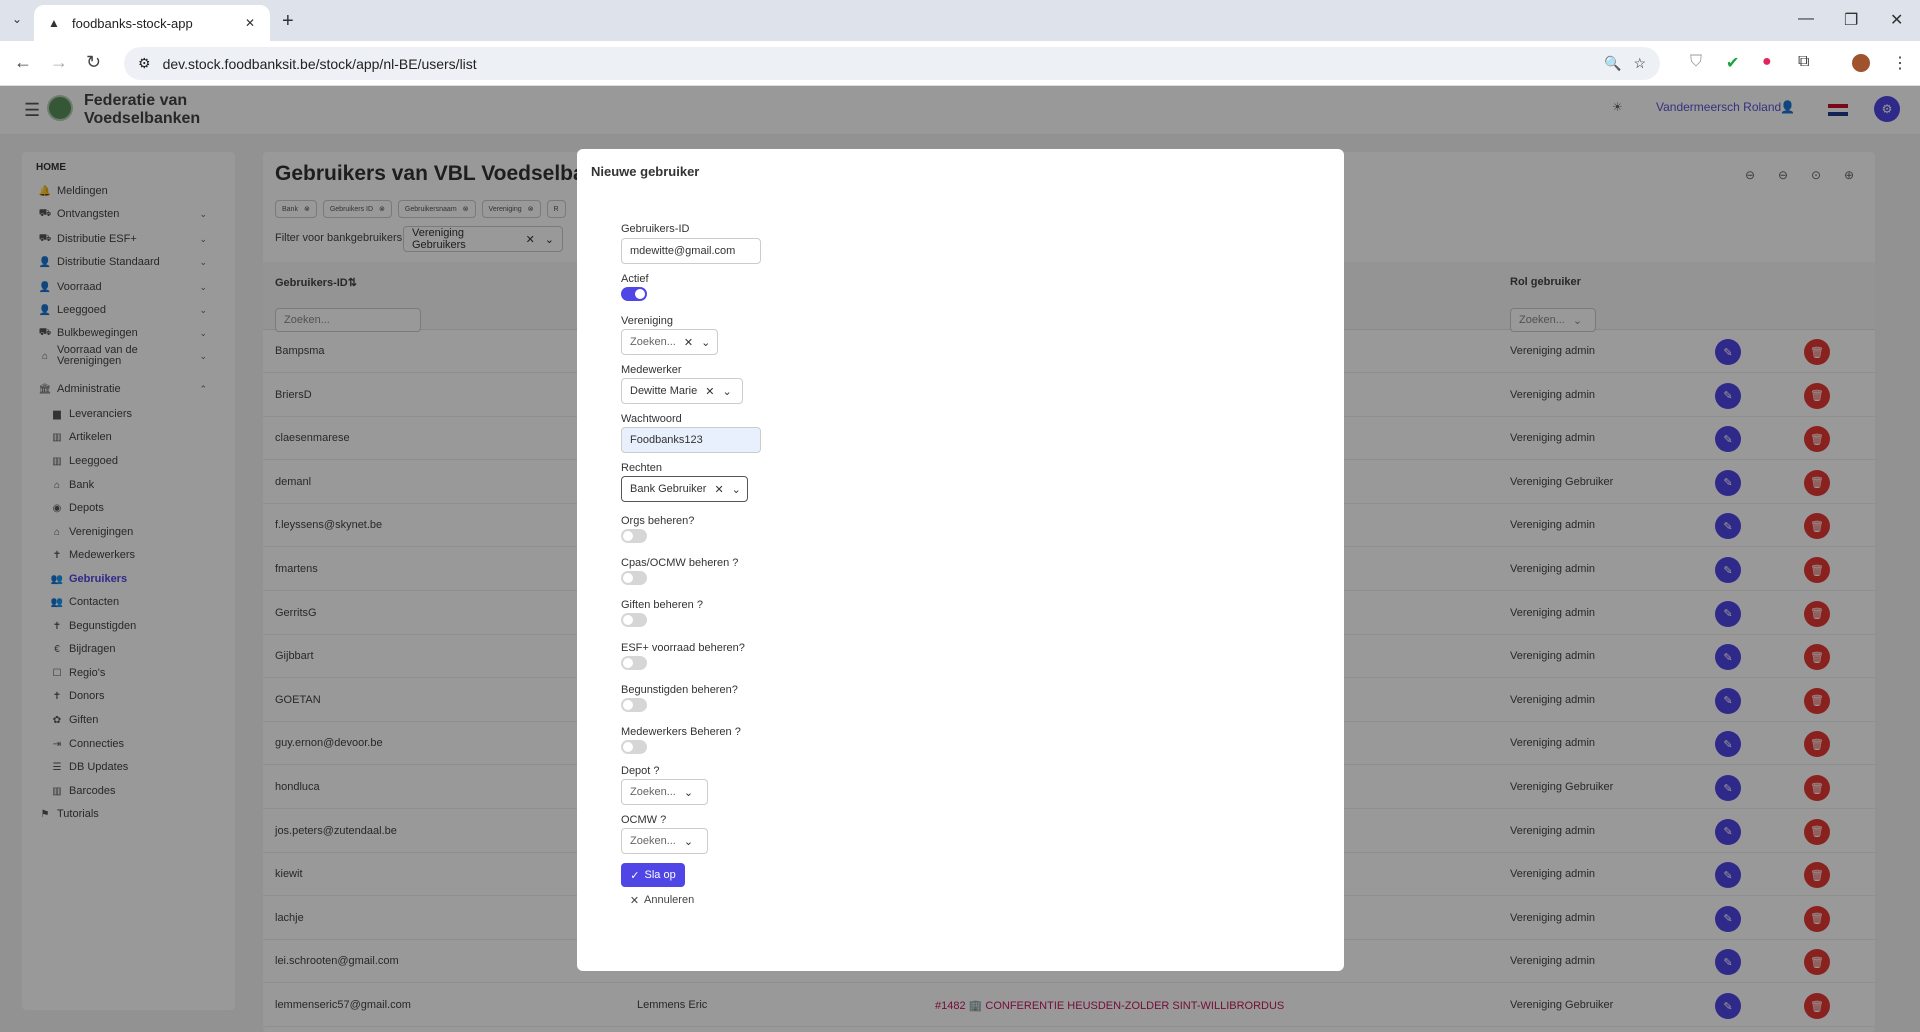 The width and height of the screenshot is (1920, 1032). I want to click on forward-icon: →, so click(59, 62).